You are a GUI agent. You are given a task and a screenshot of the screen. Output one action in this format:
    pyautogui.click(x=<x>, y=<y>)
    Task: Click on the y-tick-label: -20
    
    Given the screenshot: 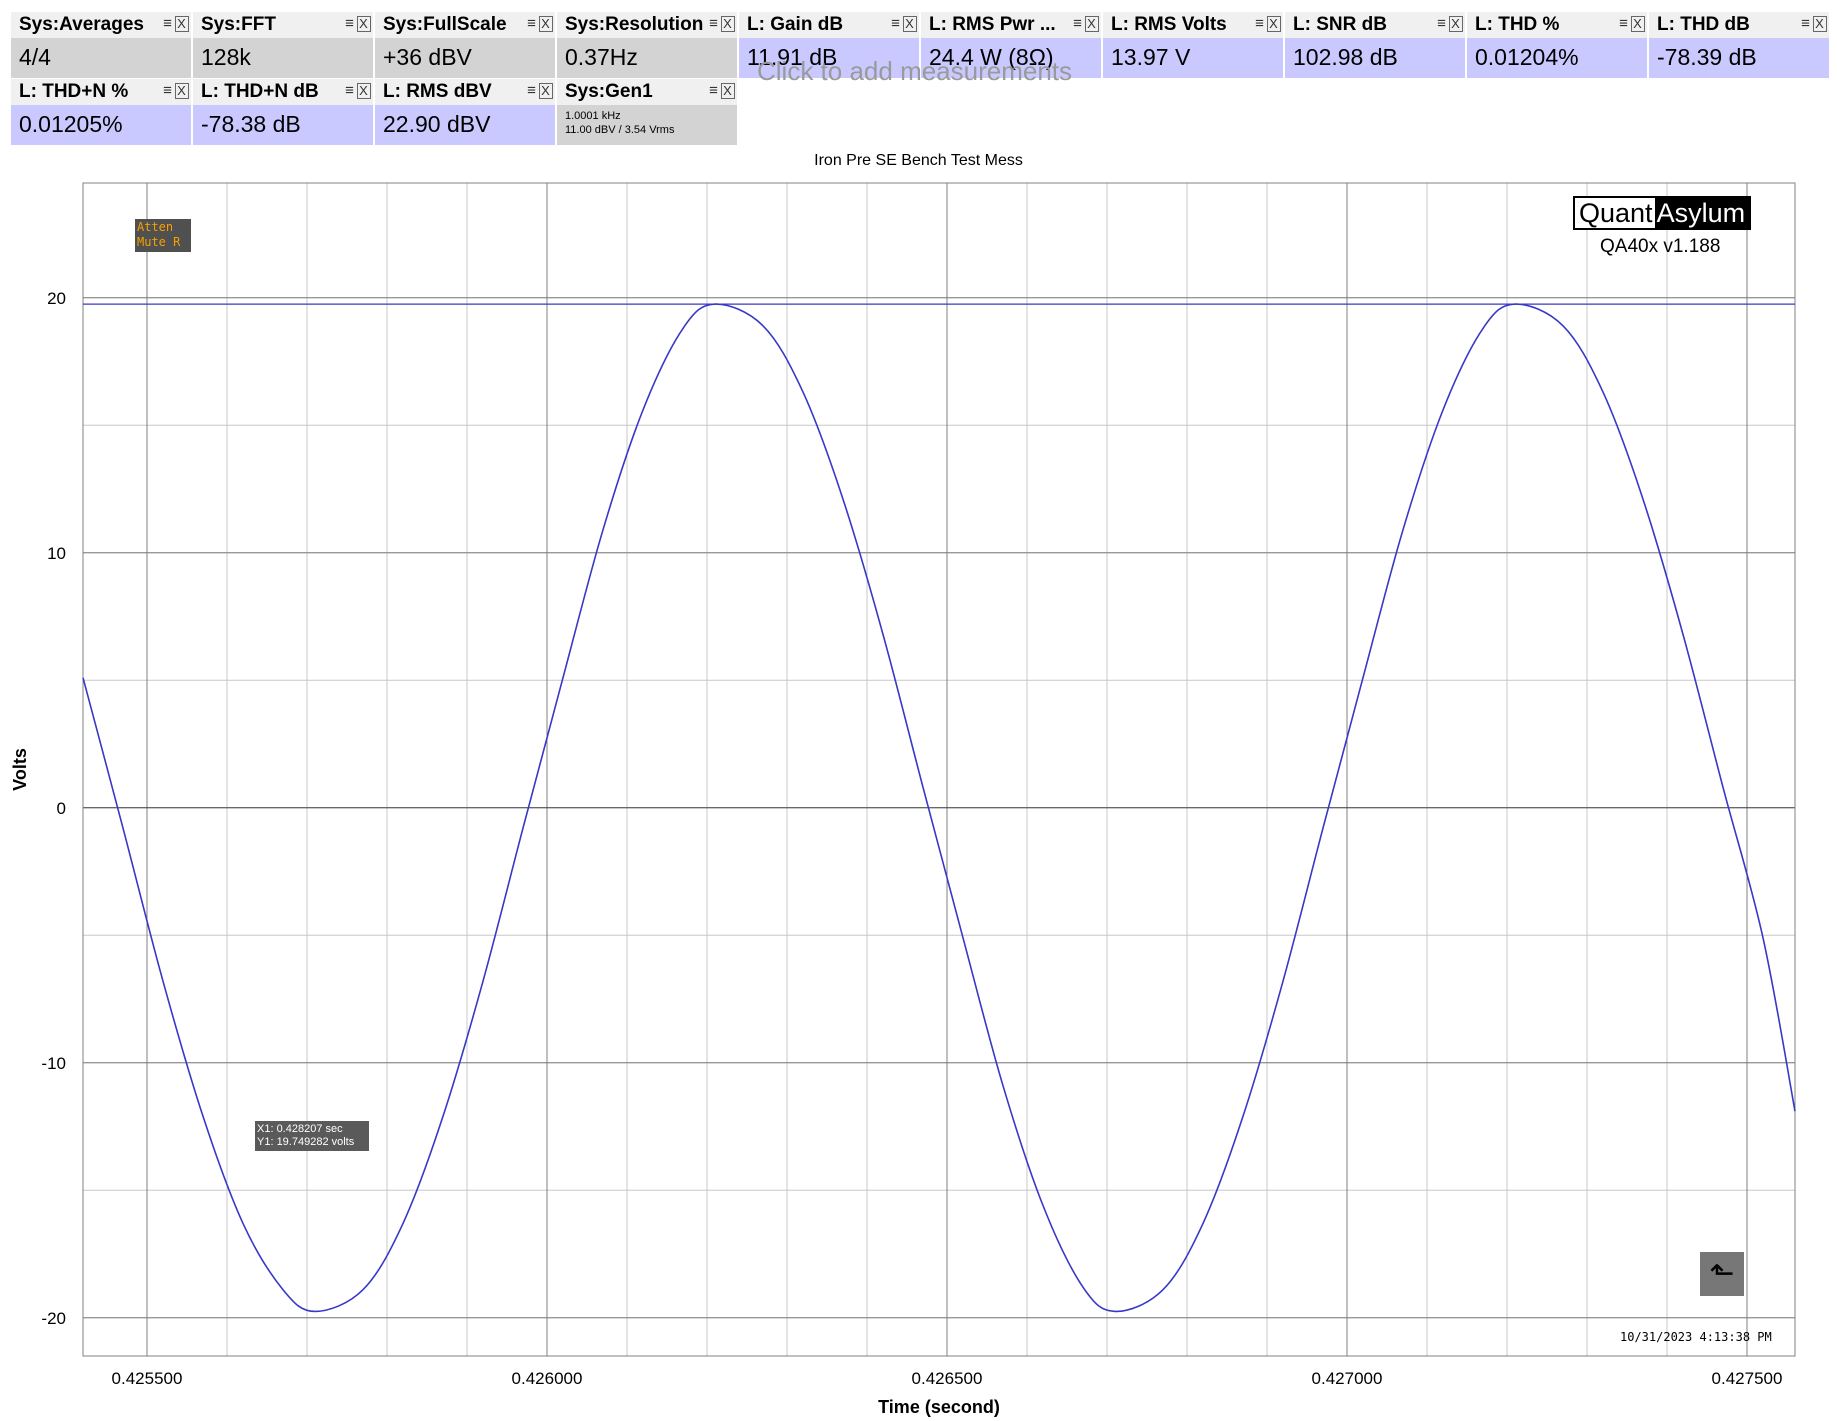 What is the action you would take?
    pyautogui.click(x=53, y=1318)
    